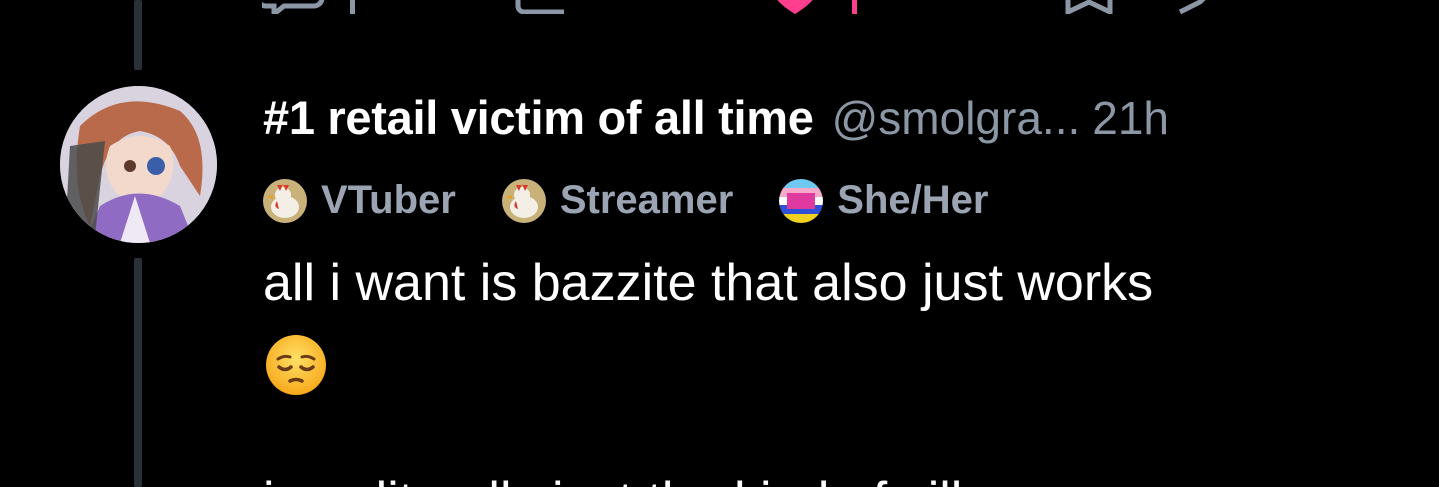 The width and height of the screenshot is (1439, 487). Describe the element at coordinates (801, 200) in the screenshot. I see `pronoun-flag-badge-icon` at that location.